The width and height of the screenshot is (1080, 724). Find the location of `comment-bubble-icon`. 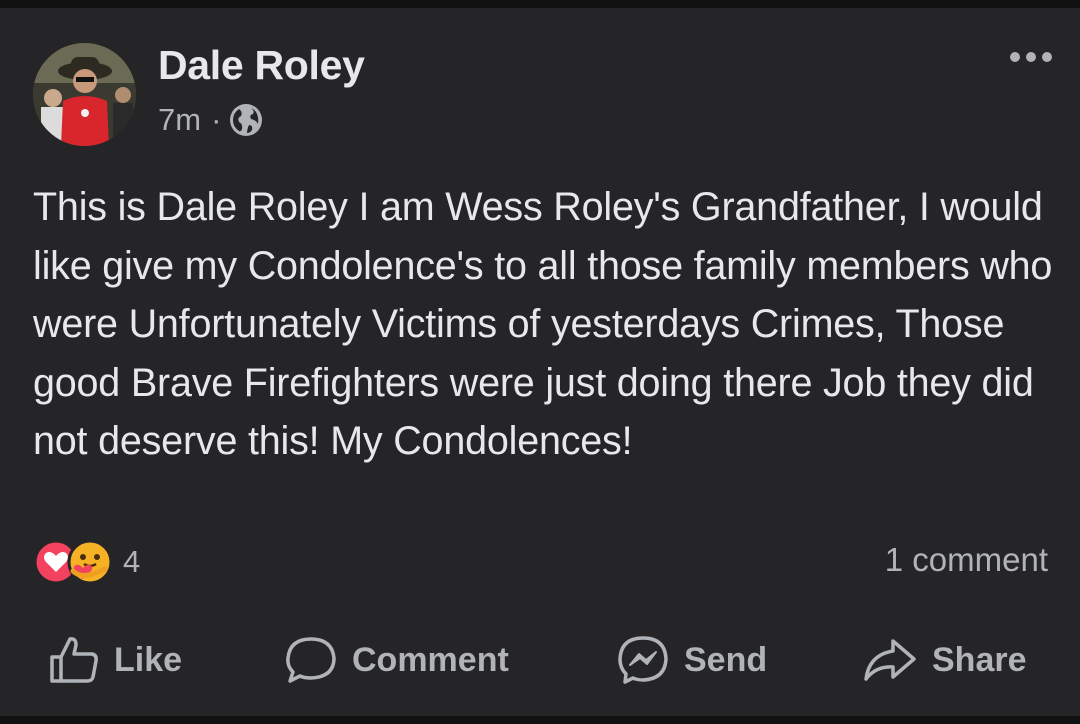

comment-bubble-icon is located at coordinates (311, 660).